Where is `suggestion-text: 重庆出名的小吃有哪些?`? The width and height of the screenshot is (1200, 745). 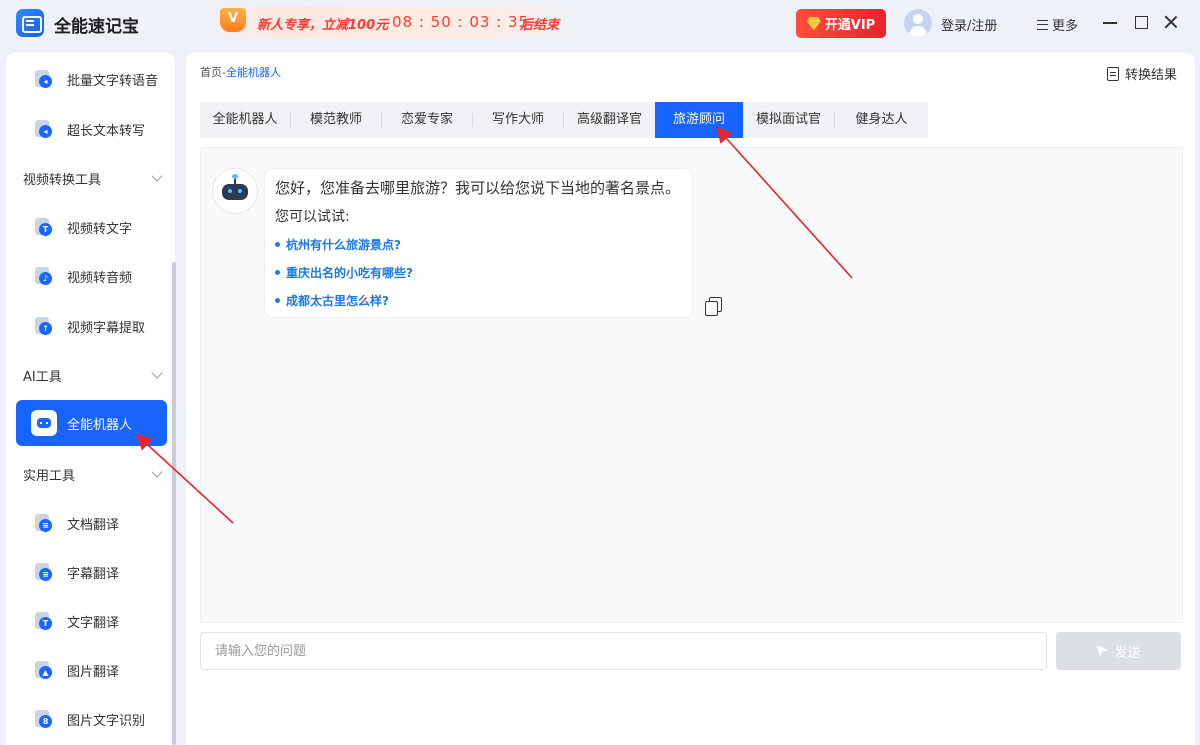 suggestion-text: 重庆出名的小吃有哪些? is located at coordinates (349, 273).